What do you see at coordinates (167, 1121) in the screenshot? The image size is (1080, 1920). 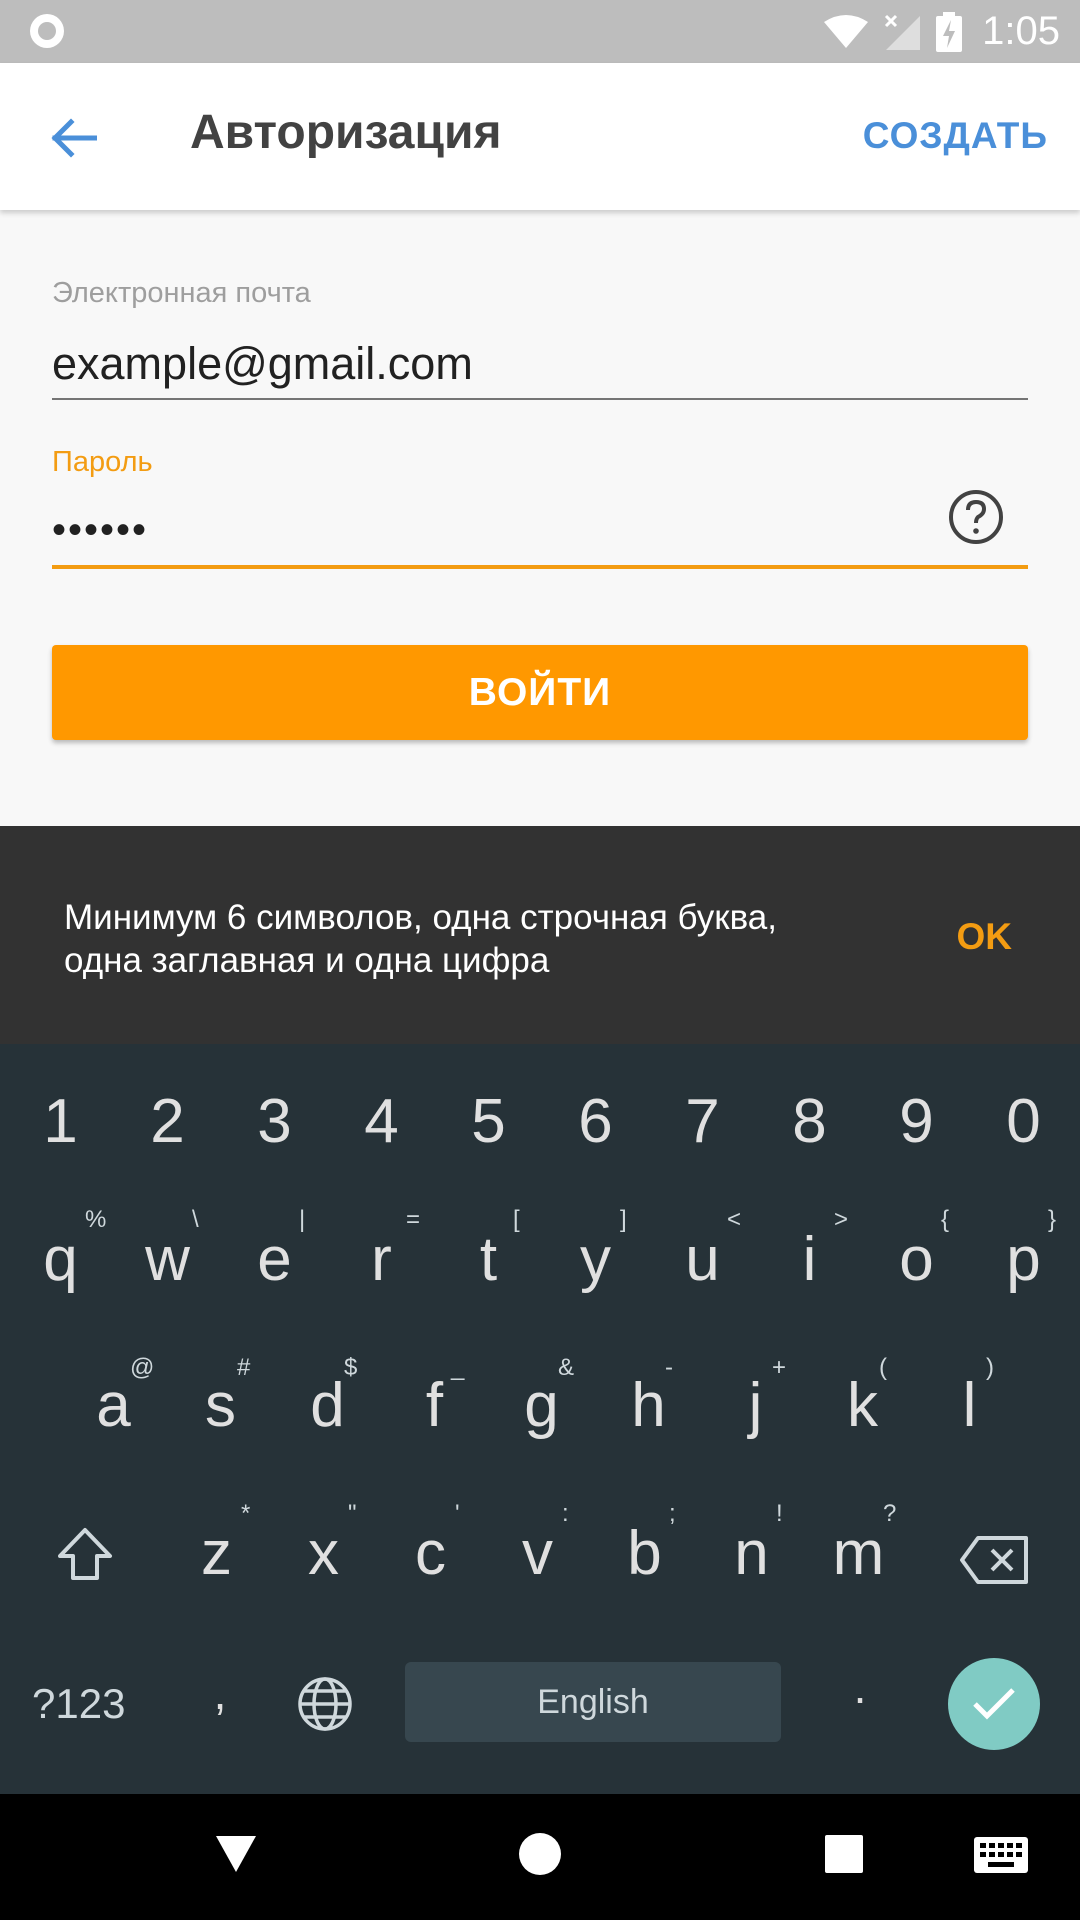 I see `key-2: 2` at bounding box center [167, 1121].